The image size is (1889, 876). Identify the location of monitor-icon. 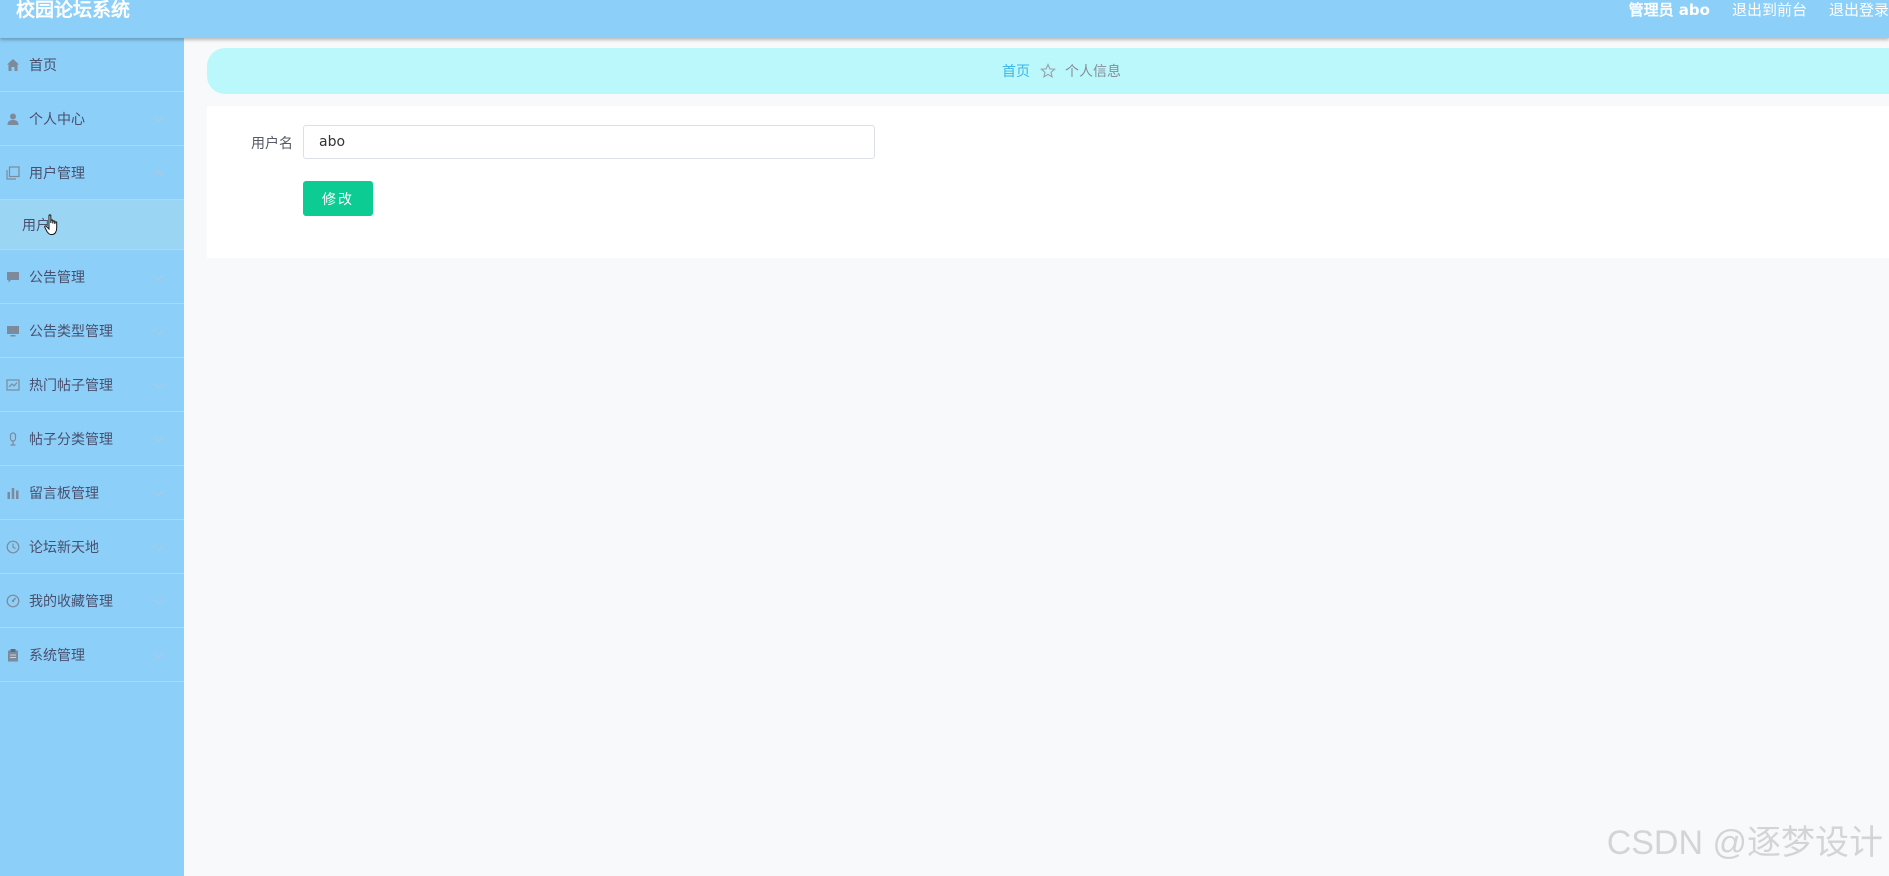
(13, 331).